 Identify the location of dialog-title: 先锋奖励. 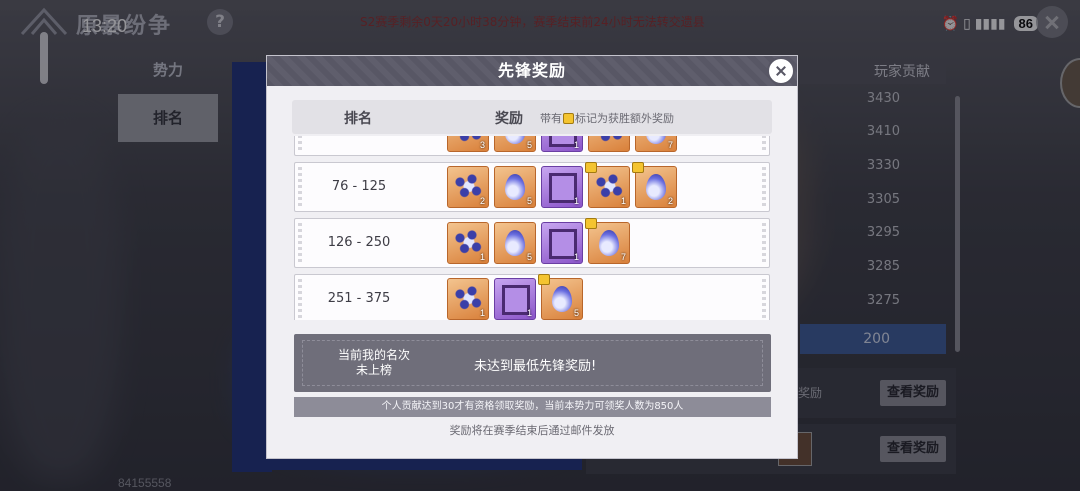
(531, 70).